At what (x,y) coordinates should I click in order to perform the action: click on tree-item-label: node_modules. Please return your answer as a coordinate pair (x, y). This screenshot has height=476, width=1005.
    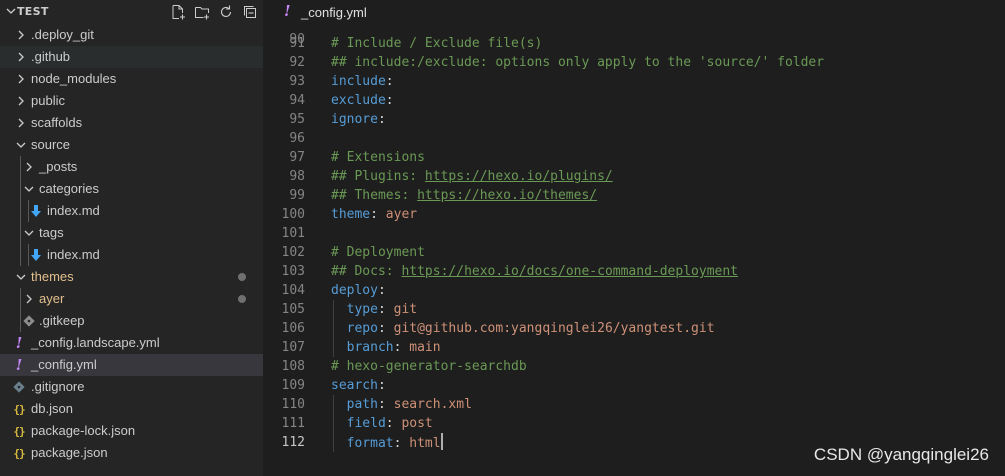
    Looking at the image, I should click on (74, 78).